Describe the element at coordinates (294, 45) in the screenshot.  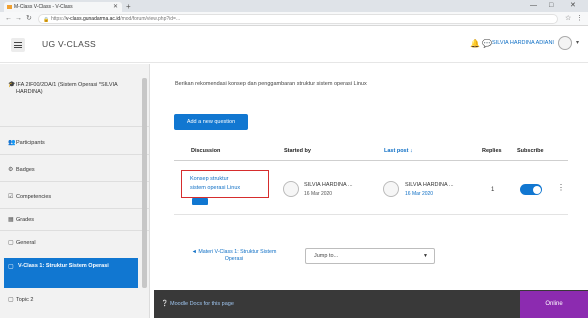
I see `site-navbar: UG V-CLASS 🔔 💬 SILVIA HARDINA ADIANI ▾` at that location.